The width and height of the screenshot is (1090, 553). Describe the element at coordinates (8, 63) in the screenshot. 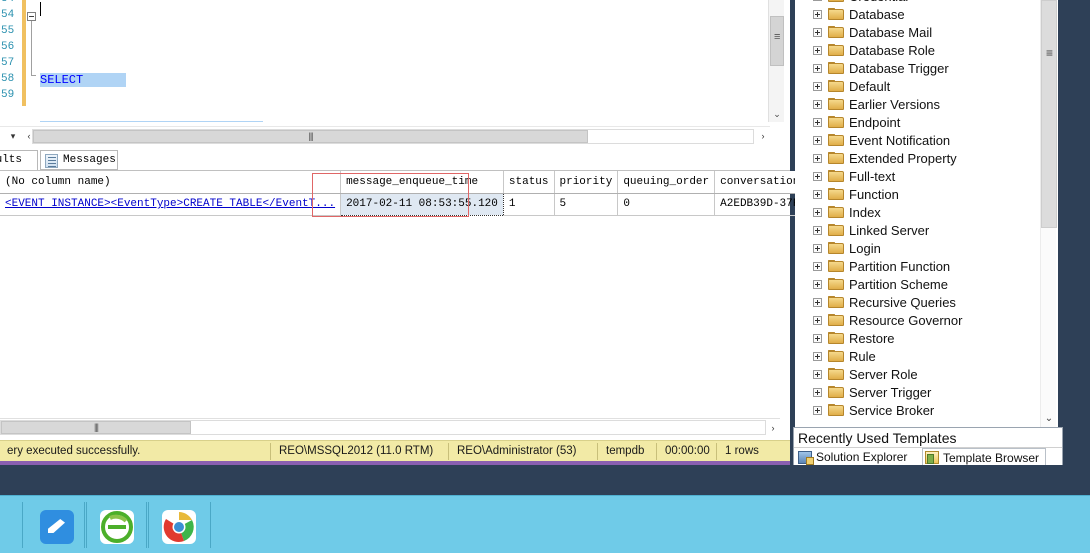

I see `line-number: 57` at that location.